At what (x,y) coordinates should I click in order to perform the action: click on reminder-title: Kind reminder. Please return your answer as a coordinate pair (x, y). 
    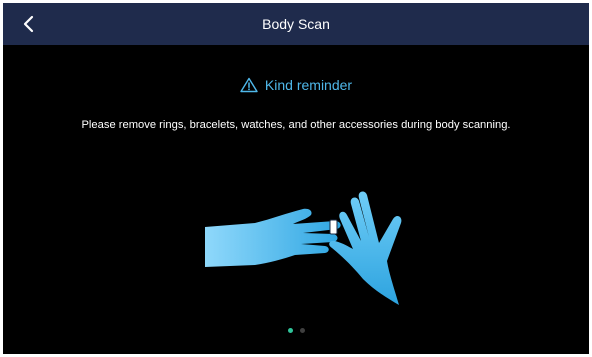
    Looking at the image, I should click on (308, 85).